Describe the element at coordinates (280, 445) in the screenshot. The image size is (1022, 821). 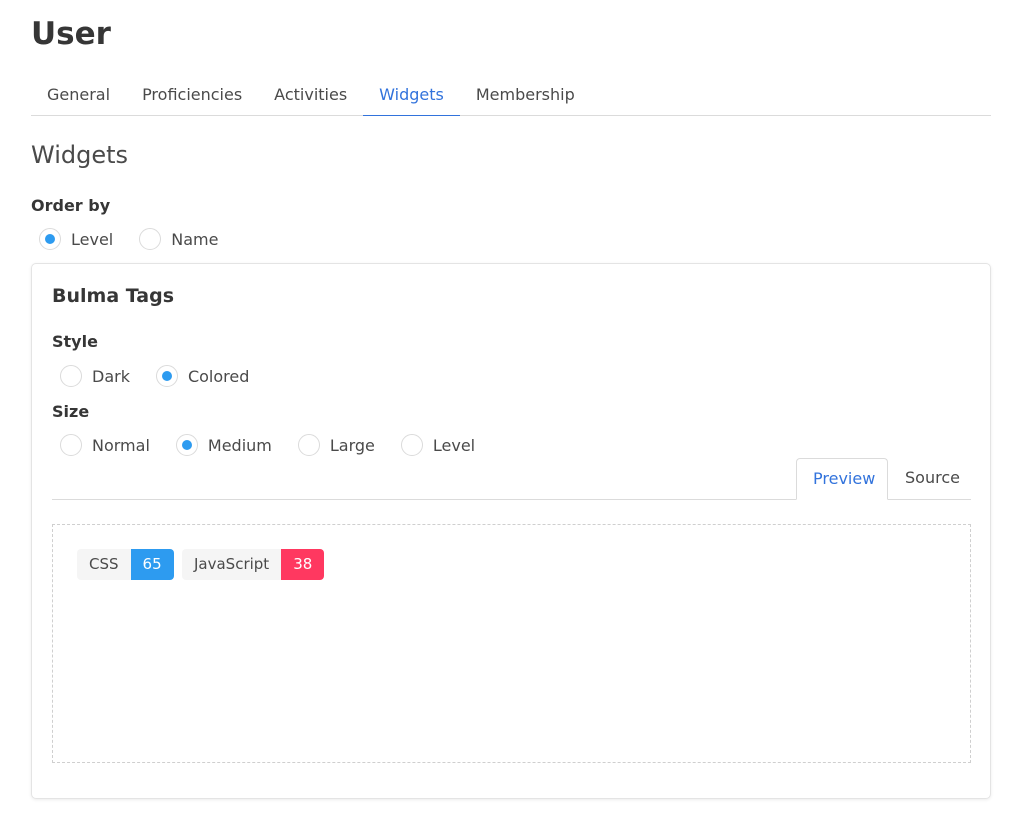
I see `size-radio-group: Normal Medium Large Level` at that location.